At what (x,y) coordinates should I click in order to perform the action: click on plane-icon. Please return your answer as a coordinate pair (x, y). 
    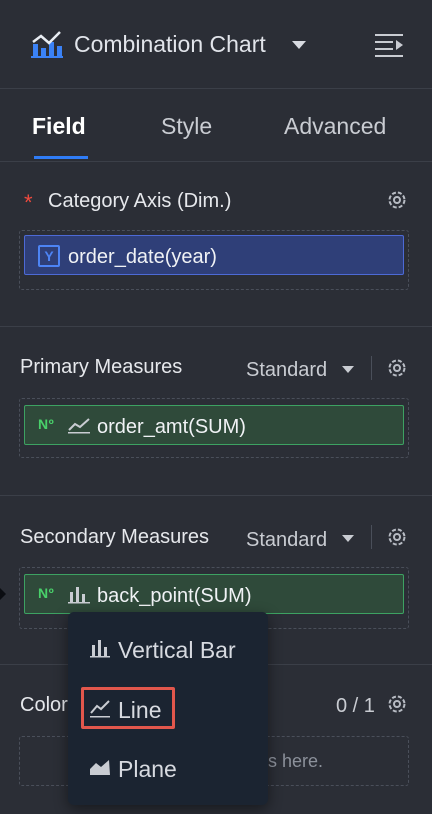
    Looking at the image, I should click on (100, 767).